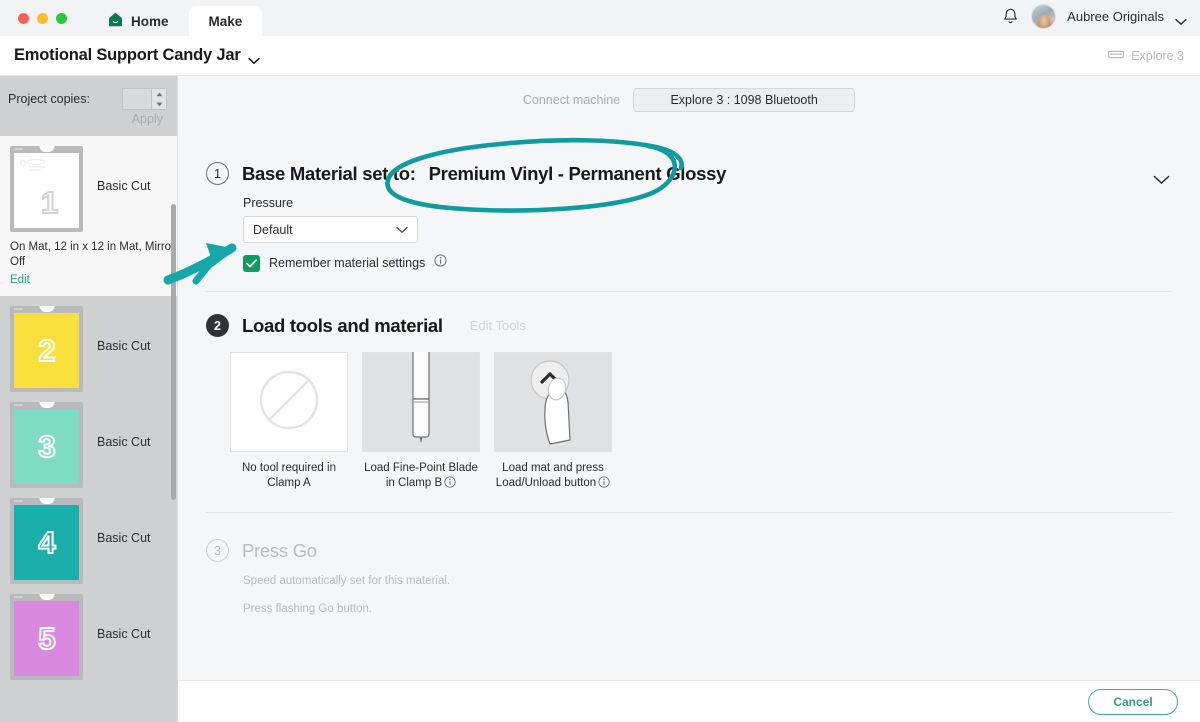  What do you see at coordinates (1133, 702) in the screenshot?
I see `cancel-button: Cancel` at bounding box center [1133, 702].